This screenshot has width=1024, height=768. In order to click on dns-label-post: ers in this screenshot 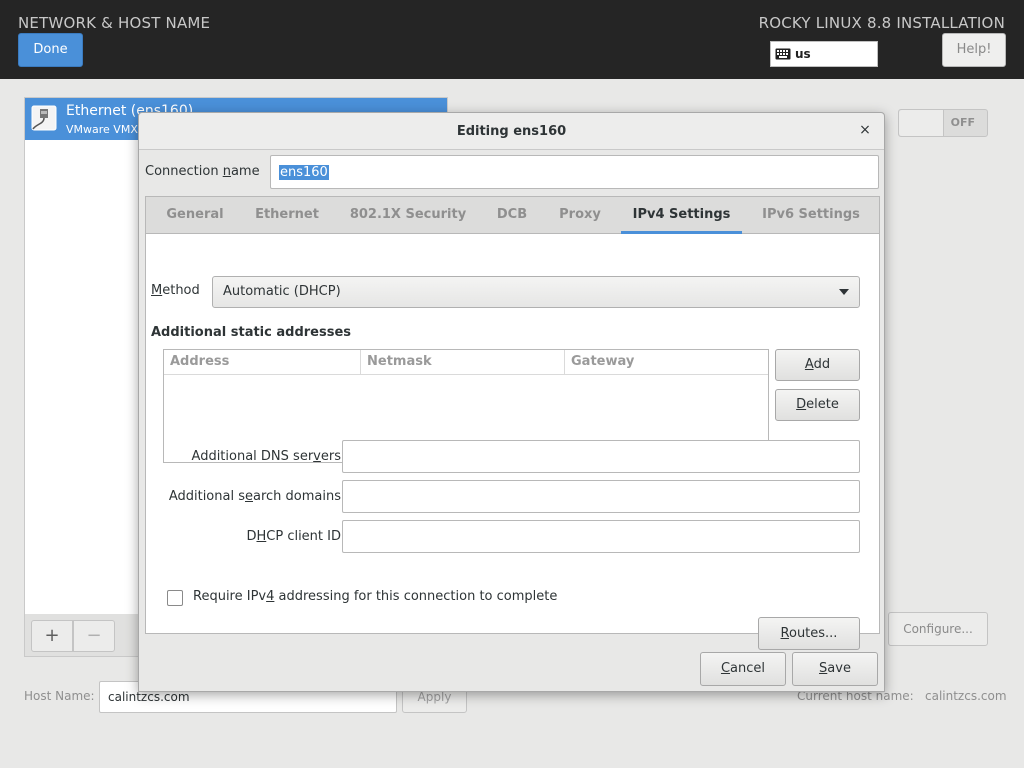, I will do `click(330, 456)`.